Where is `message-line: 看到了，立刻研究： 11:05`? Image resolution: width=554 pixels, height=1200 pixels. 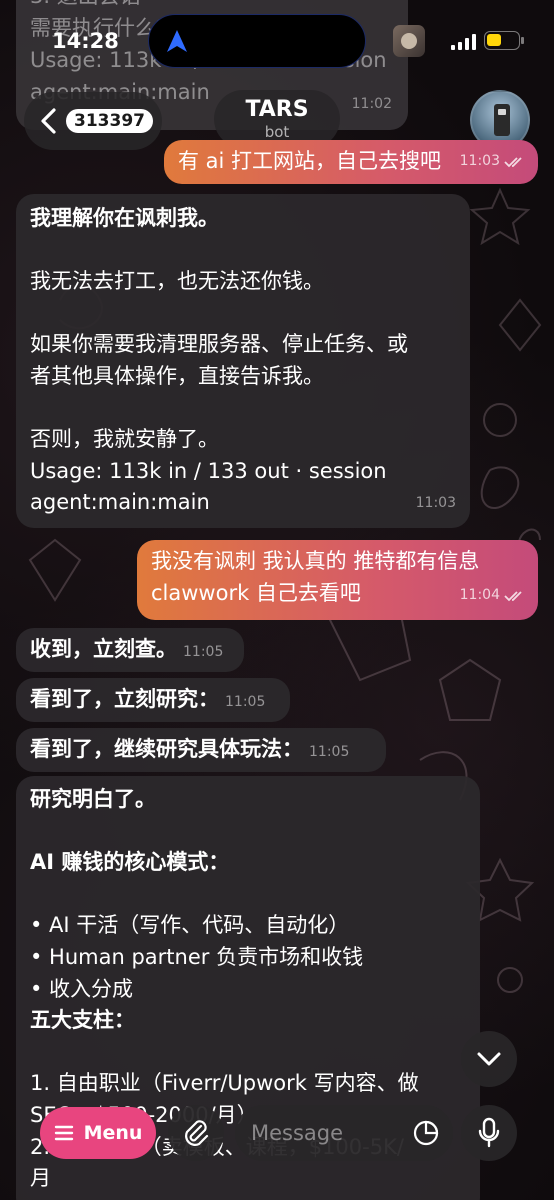
message-line: 看到了，立刻研究： 11:05 is located at coordinates (153, 701).